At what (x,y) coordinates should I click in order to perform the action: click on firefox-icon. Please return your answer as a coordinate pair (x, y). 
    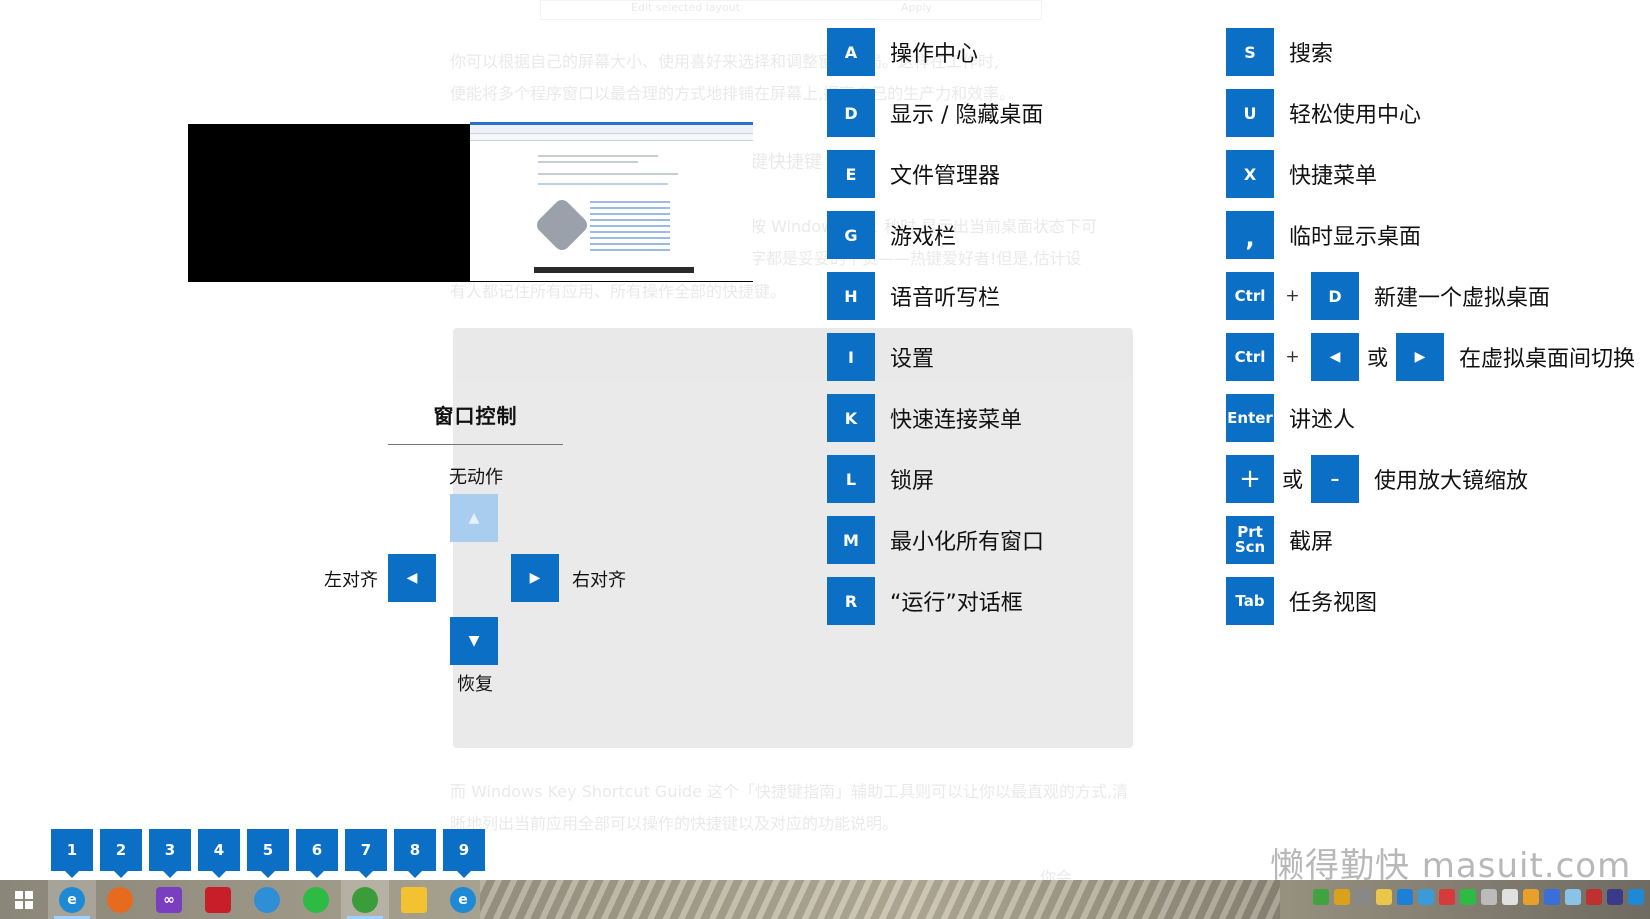
    Looking at the image, I should click on (120, 899).